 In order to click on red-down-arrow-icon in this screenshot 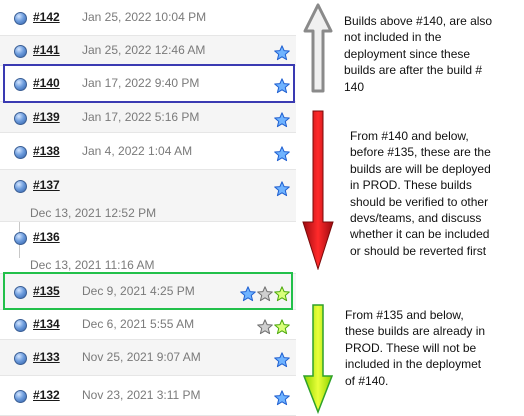, I will do `click(318, 190)`.